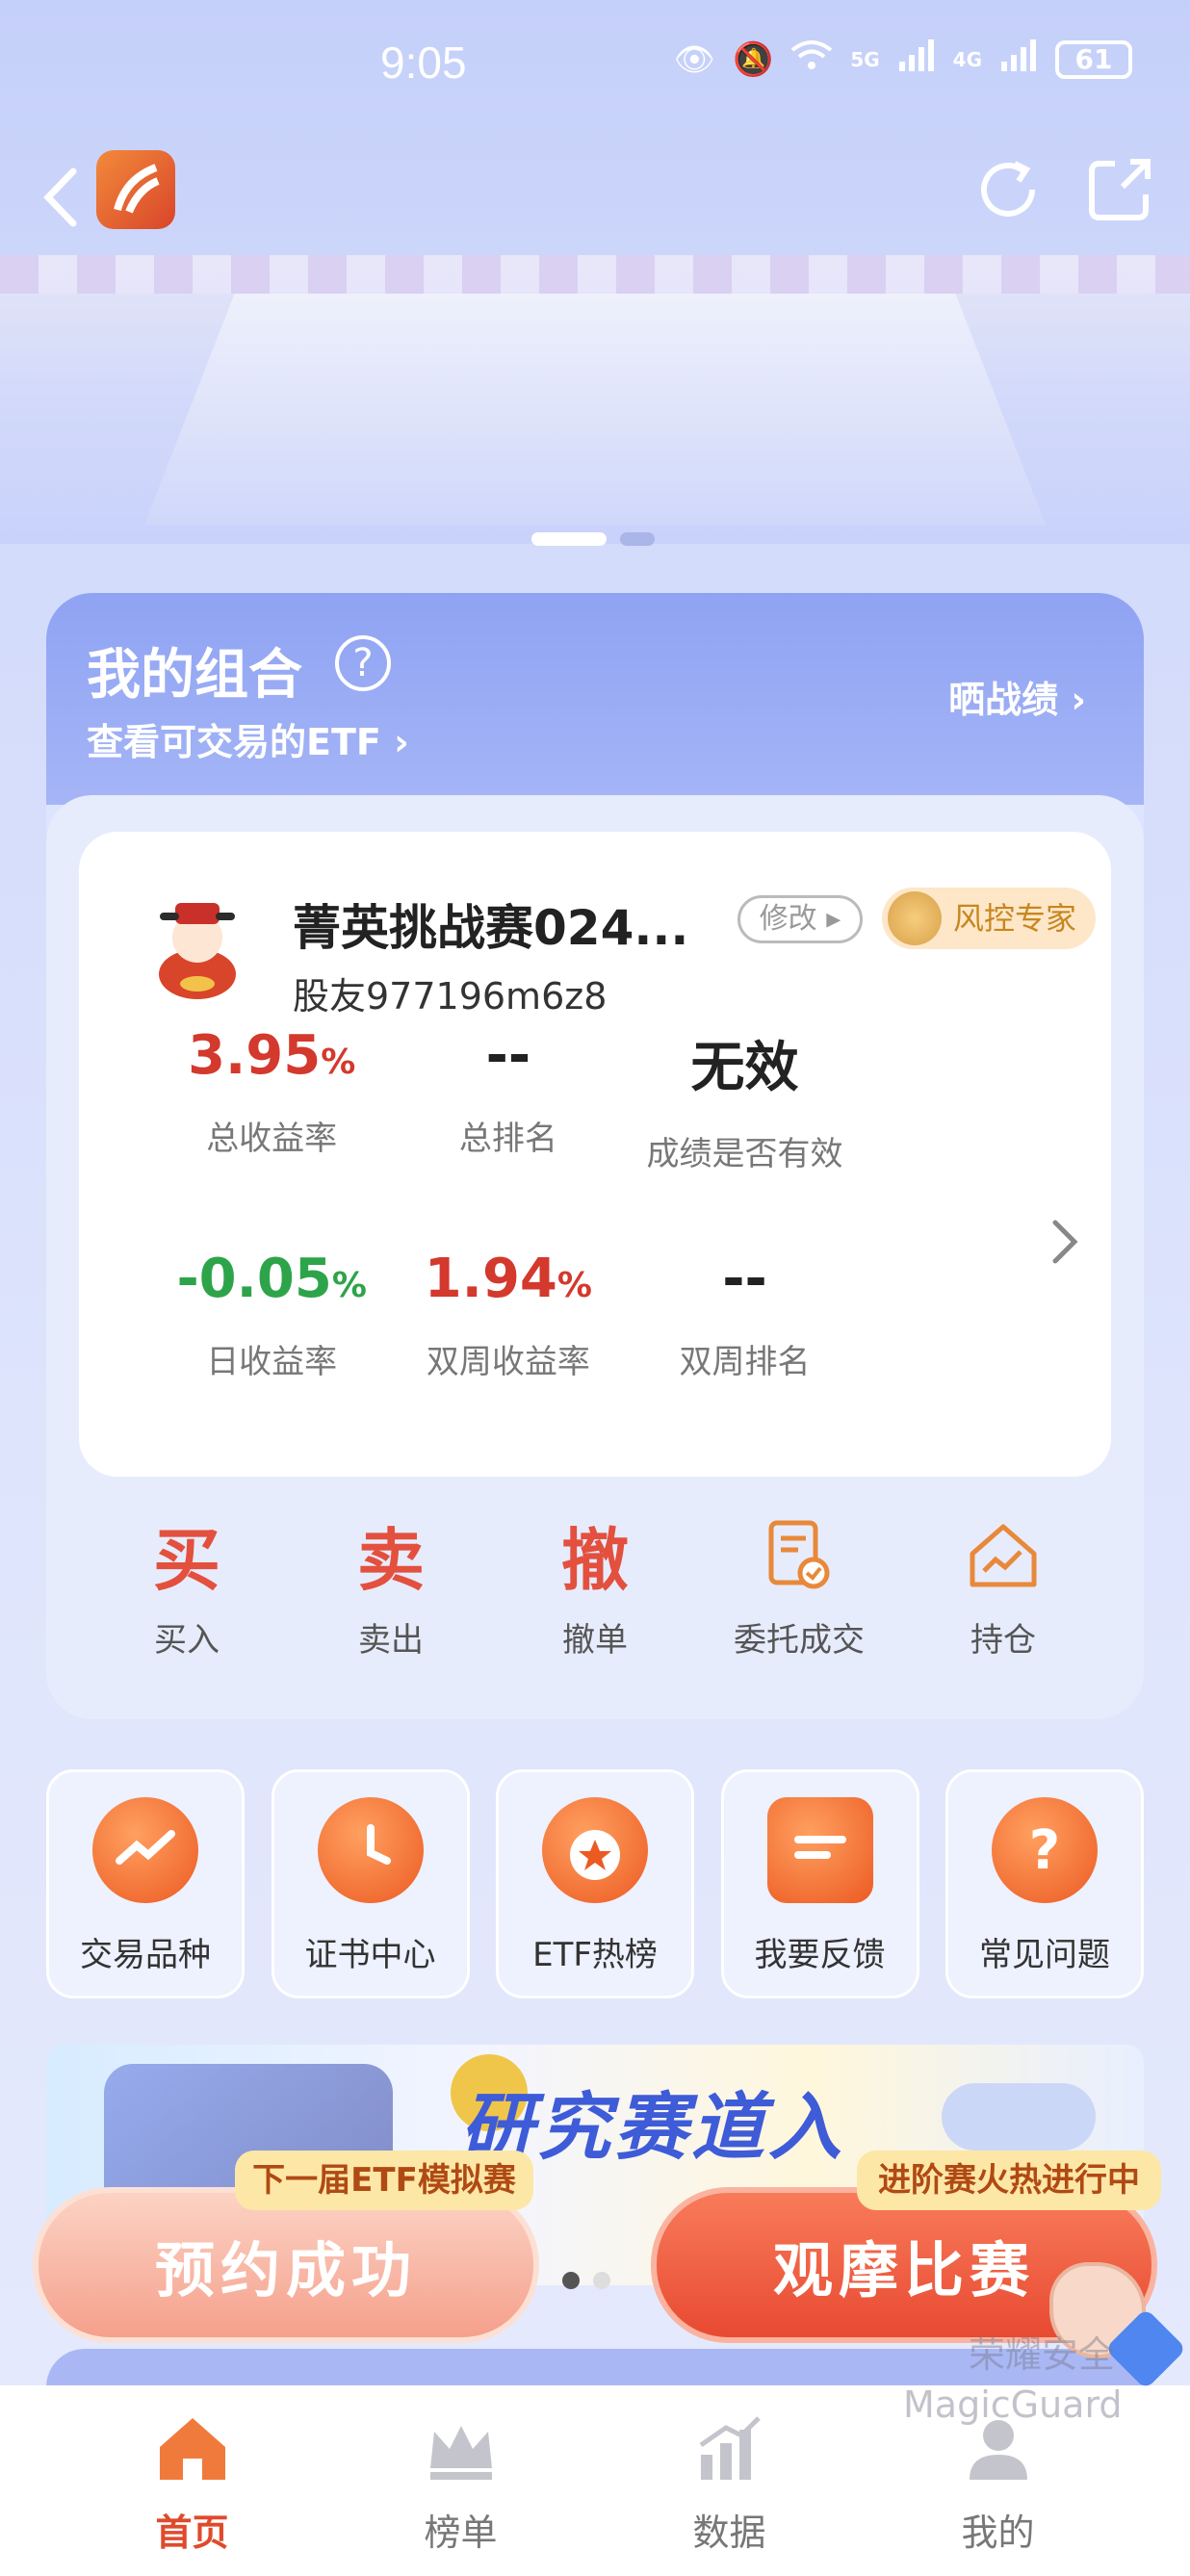  What do you see at coordinates (595, 198) in the screenshot?
I see `app-header` at bounding box center [595, 198].